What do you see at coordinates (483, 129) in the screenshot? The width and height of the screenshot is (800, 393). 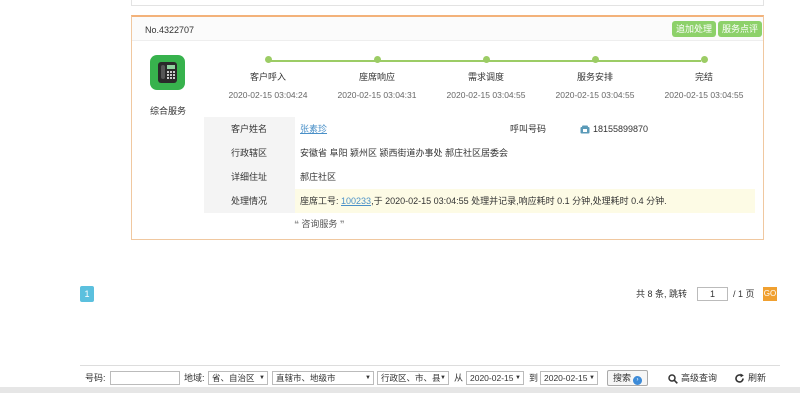 I see `customer-row: 客户姓名 张素珍 呼叫号码 18155899870` at bounding box center [483, 129].